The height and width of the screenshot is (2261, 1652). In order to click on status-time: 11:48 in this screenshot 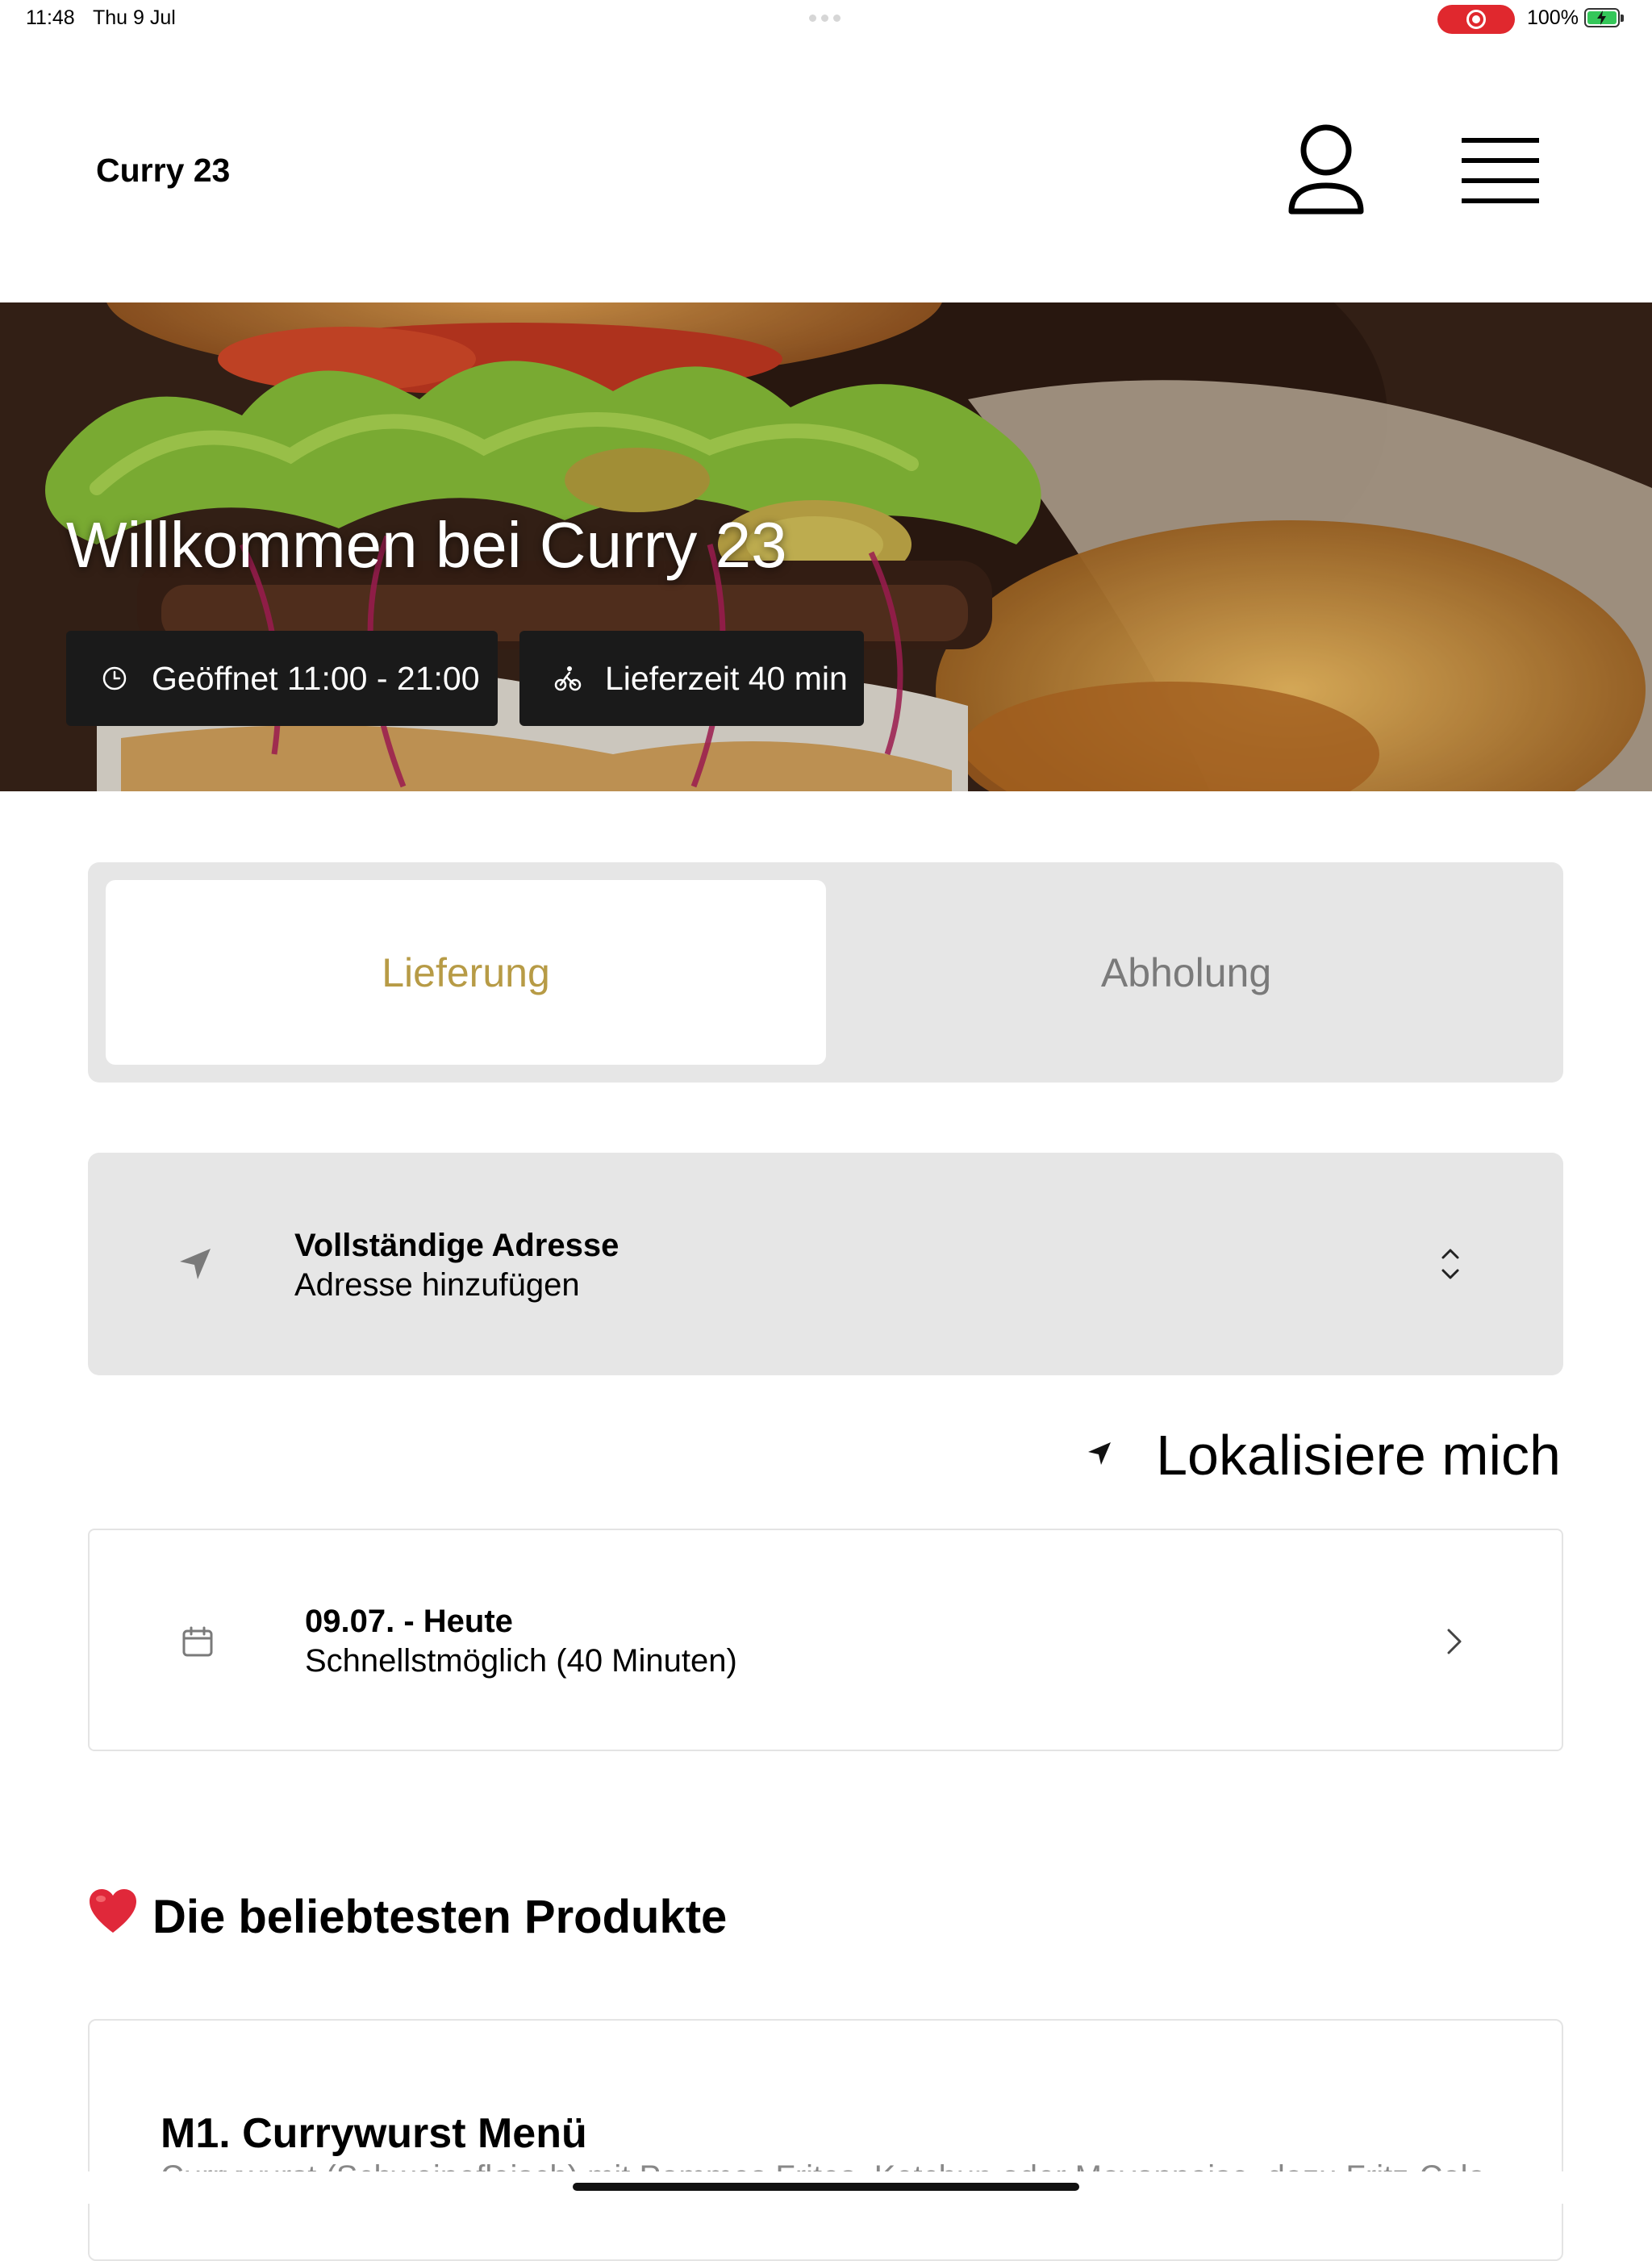, I will do `click(50, 17)`.